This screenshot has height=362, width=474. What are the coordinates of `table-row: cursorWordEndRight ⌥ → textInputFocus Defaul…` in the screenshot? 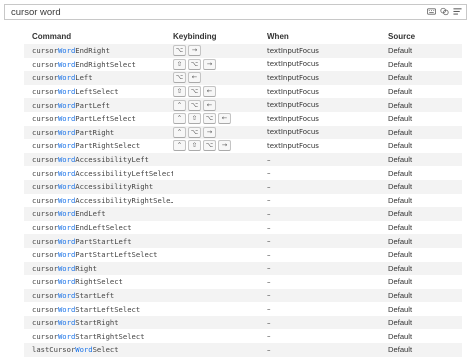 It's located at (243, 51).